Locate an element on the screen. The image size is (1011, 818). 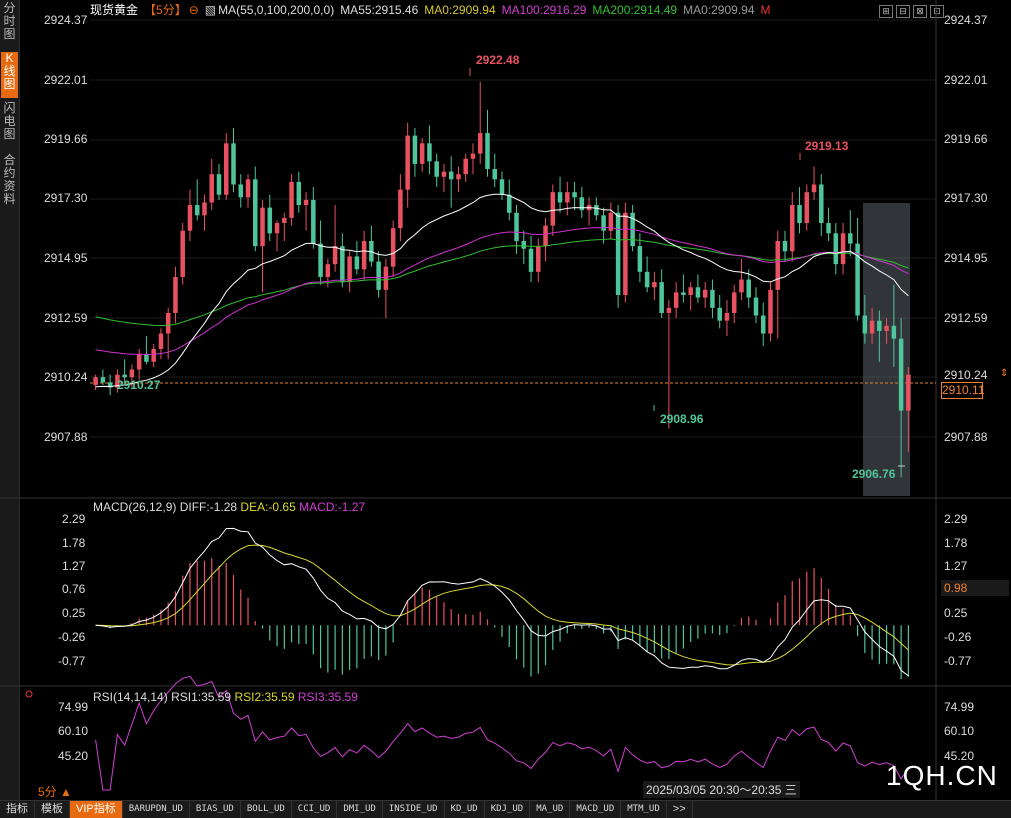
rsi-tick-left: 60.10 is located at coordinates (73, 731).